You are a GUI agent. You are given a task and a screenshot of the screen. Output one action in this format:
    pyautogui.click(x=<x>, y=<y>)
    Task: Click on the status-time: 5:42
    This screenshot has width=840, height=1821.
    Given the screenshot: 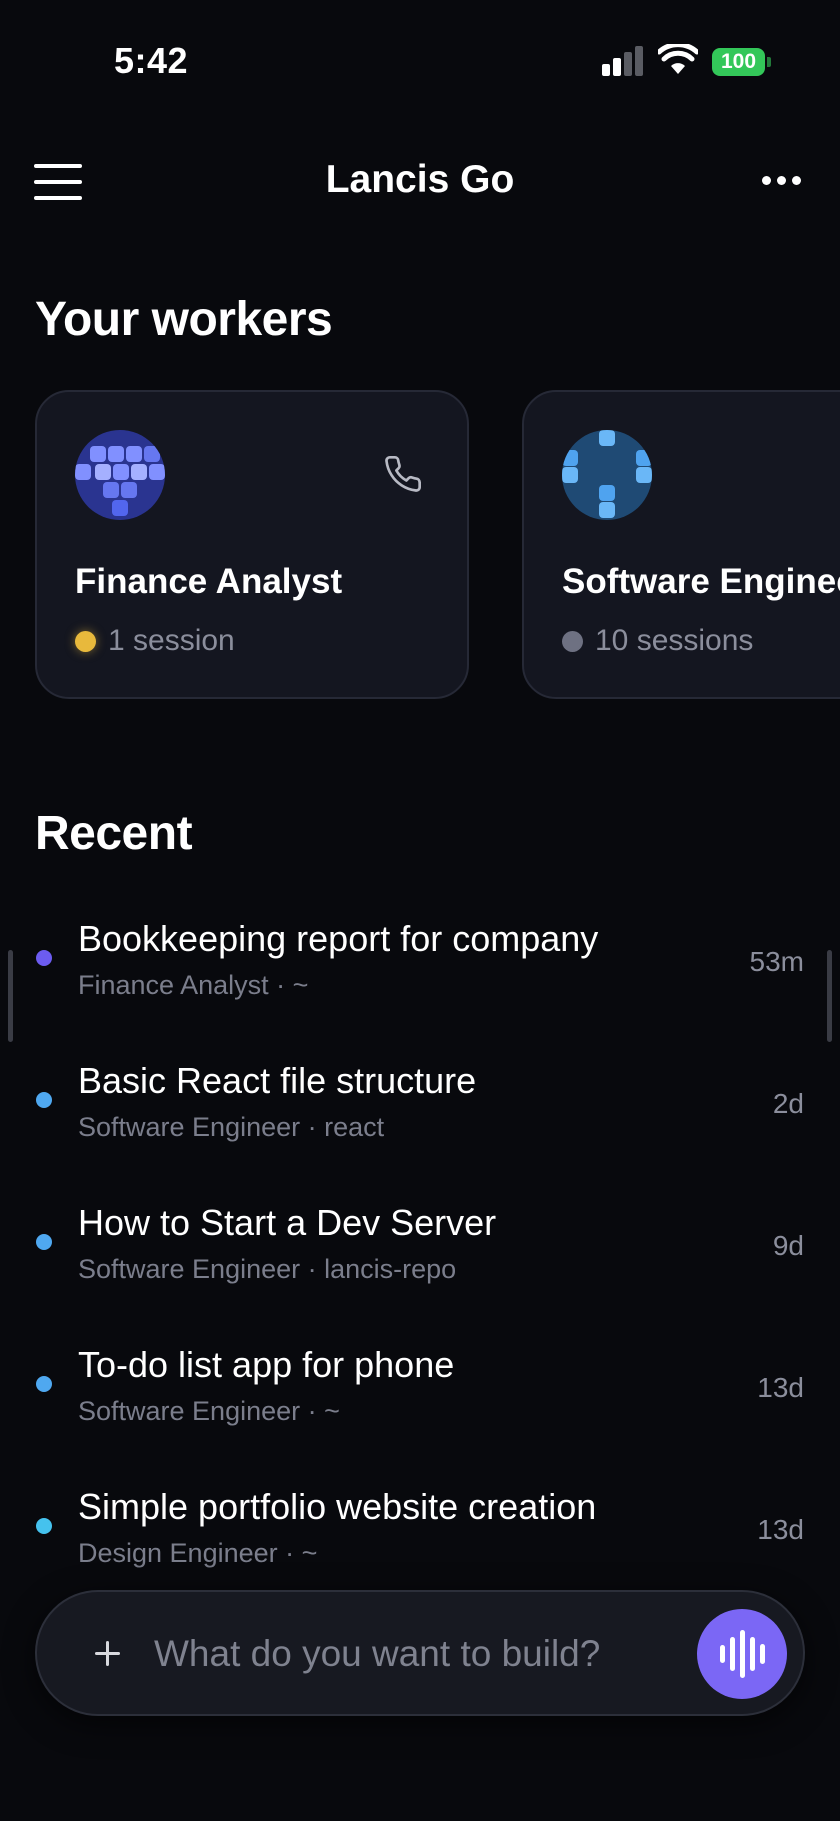 What is the action you would take?
    pyautogui.click(x=151, y=60)
    